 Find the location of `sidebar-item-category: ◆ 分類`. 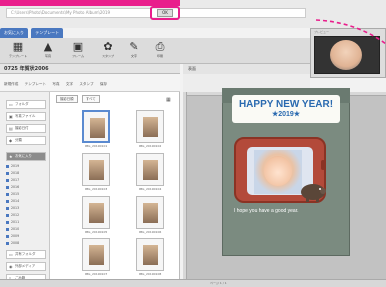

sidebar-item-category: ◆ 分類 is located at coordinates (26, 140).